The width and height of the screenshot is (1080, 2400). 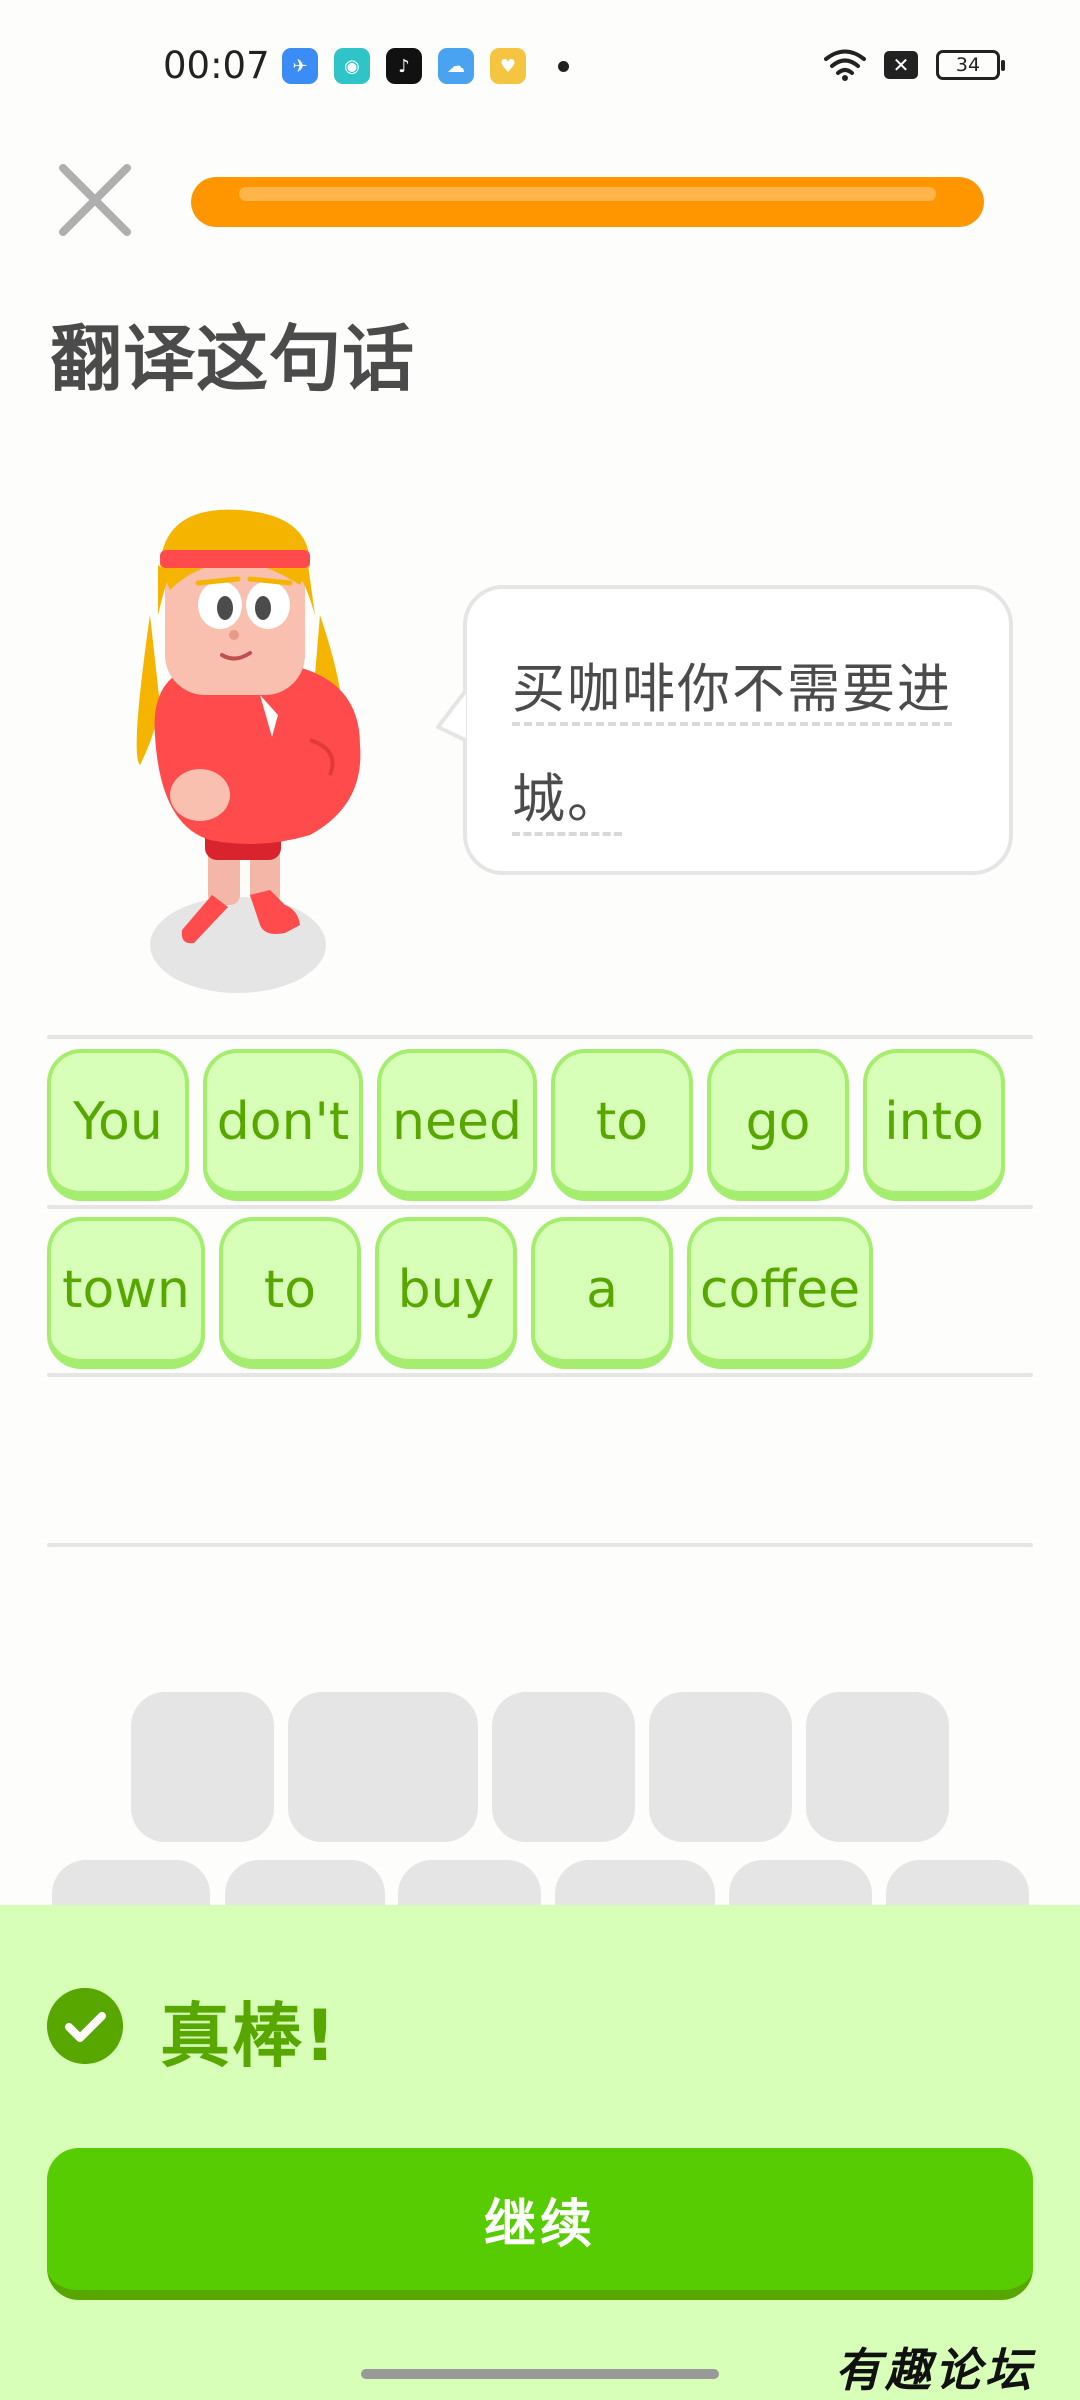 What do you see at coordinates (457, 1125) in the screenshot?
I see `word-chip: need` at bounding box center [457, 1125].